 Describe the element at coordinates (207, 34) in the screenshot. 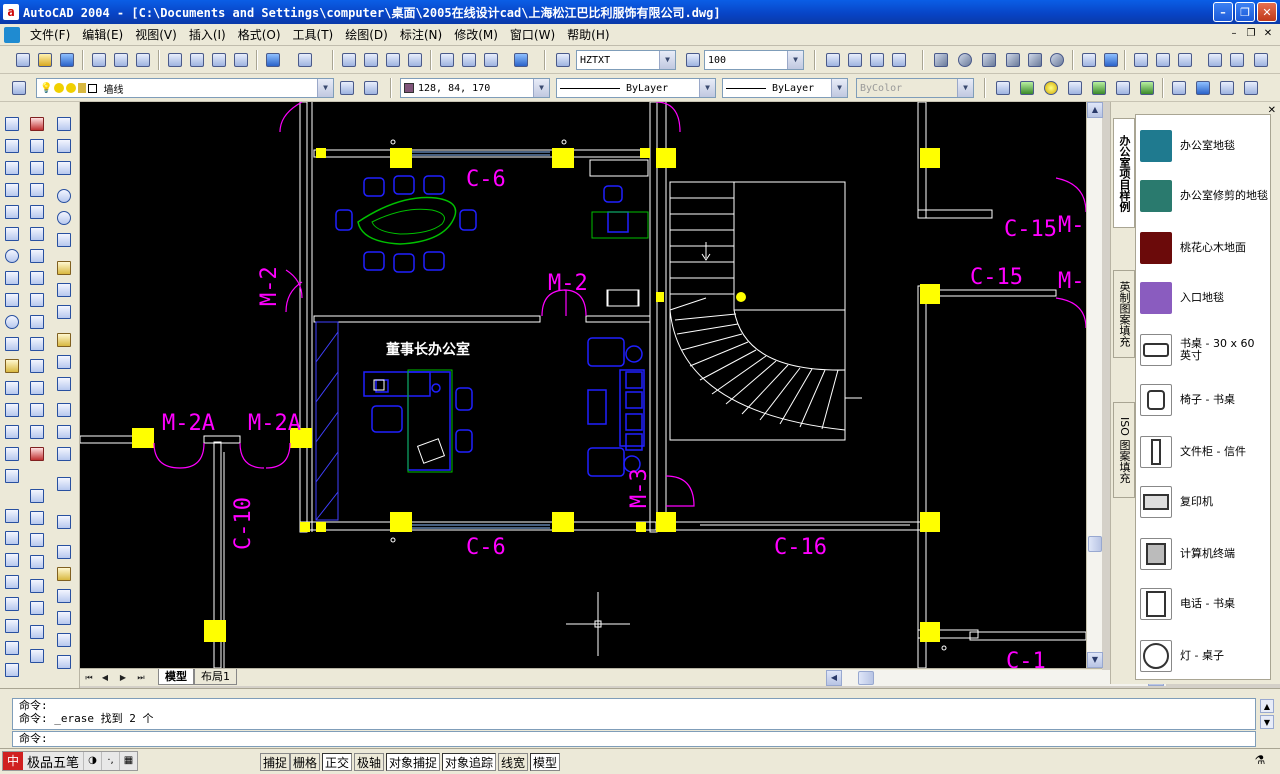

I see `menu-insert: 插入(I)` at that location.